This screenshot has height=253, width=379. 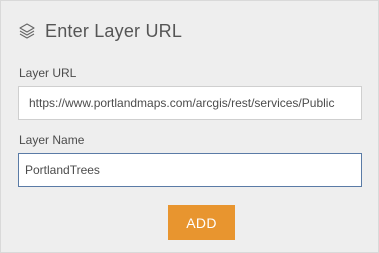 I want to click on layer-name-input, so click(x=190, y=170).